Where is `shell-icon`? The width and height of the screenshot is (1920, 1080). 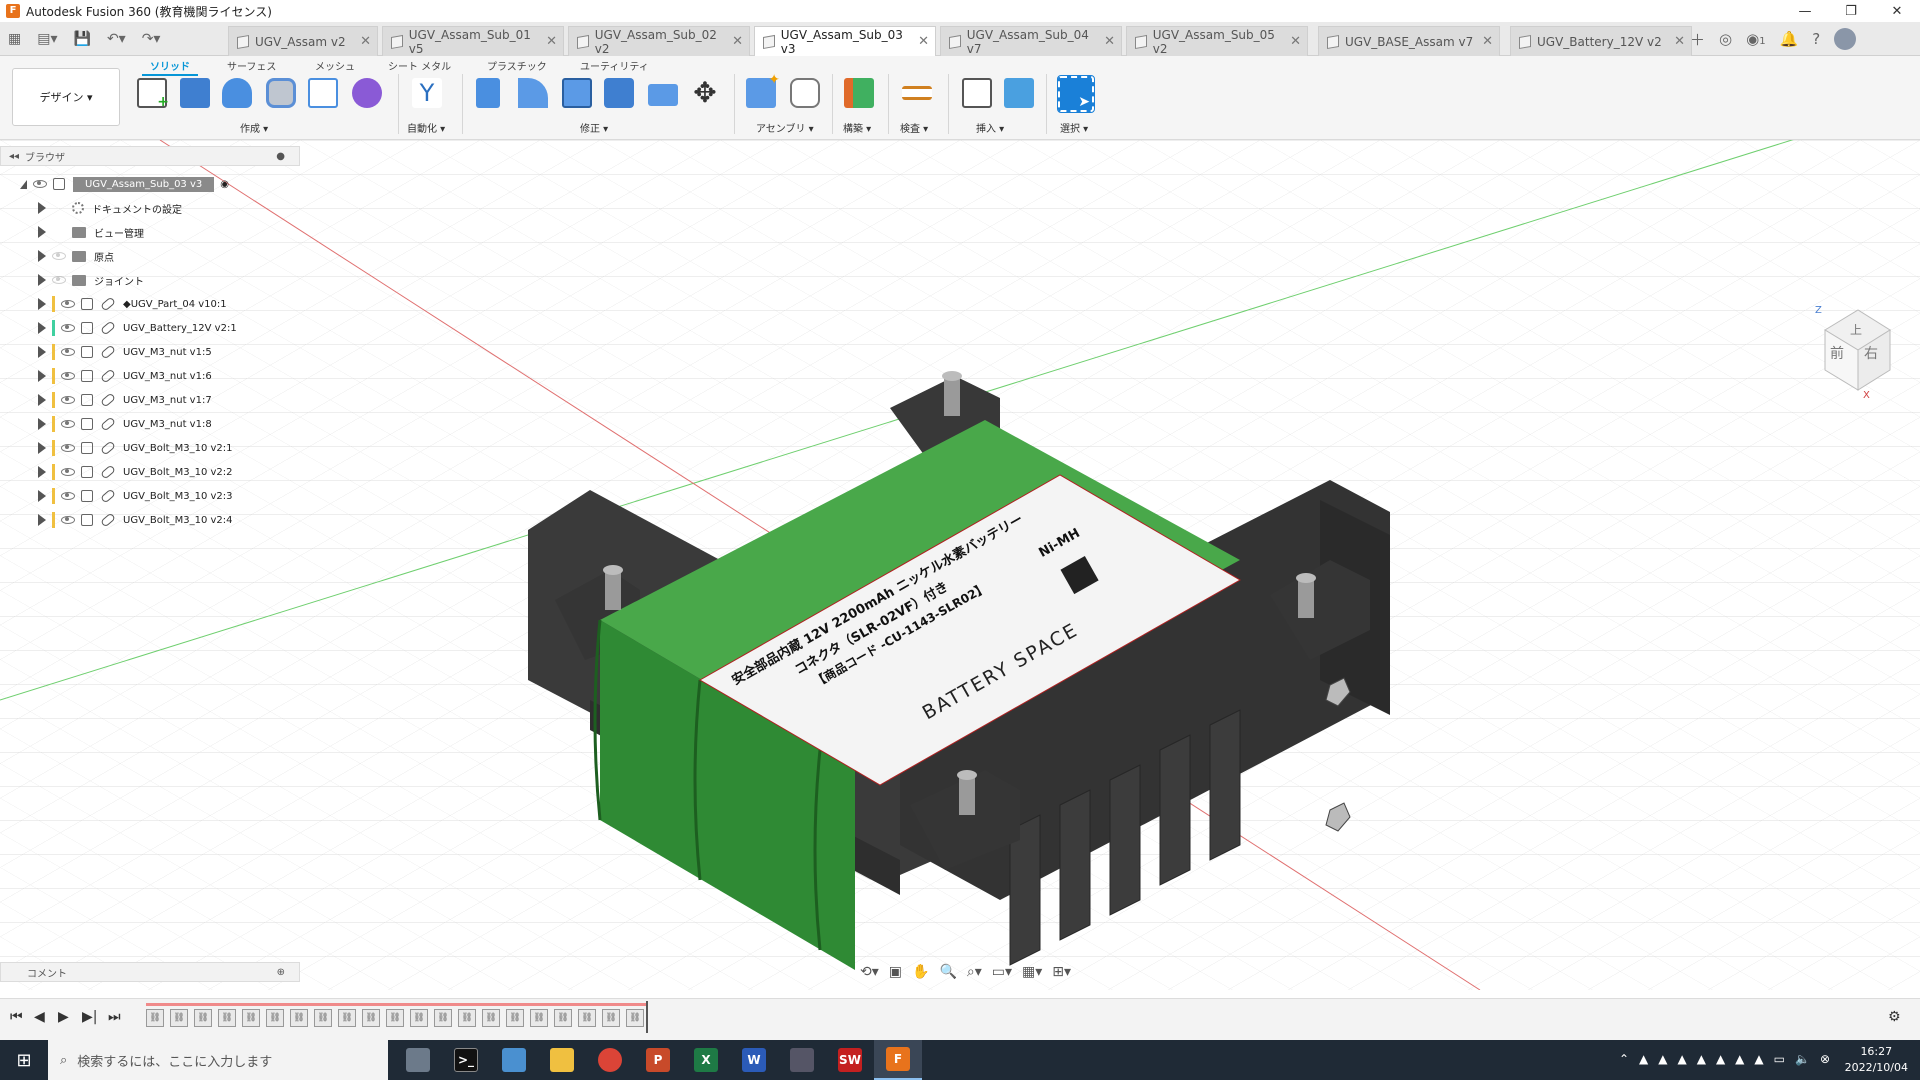
shell-icon is located at coordinates (577, 93).